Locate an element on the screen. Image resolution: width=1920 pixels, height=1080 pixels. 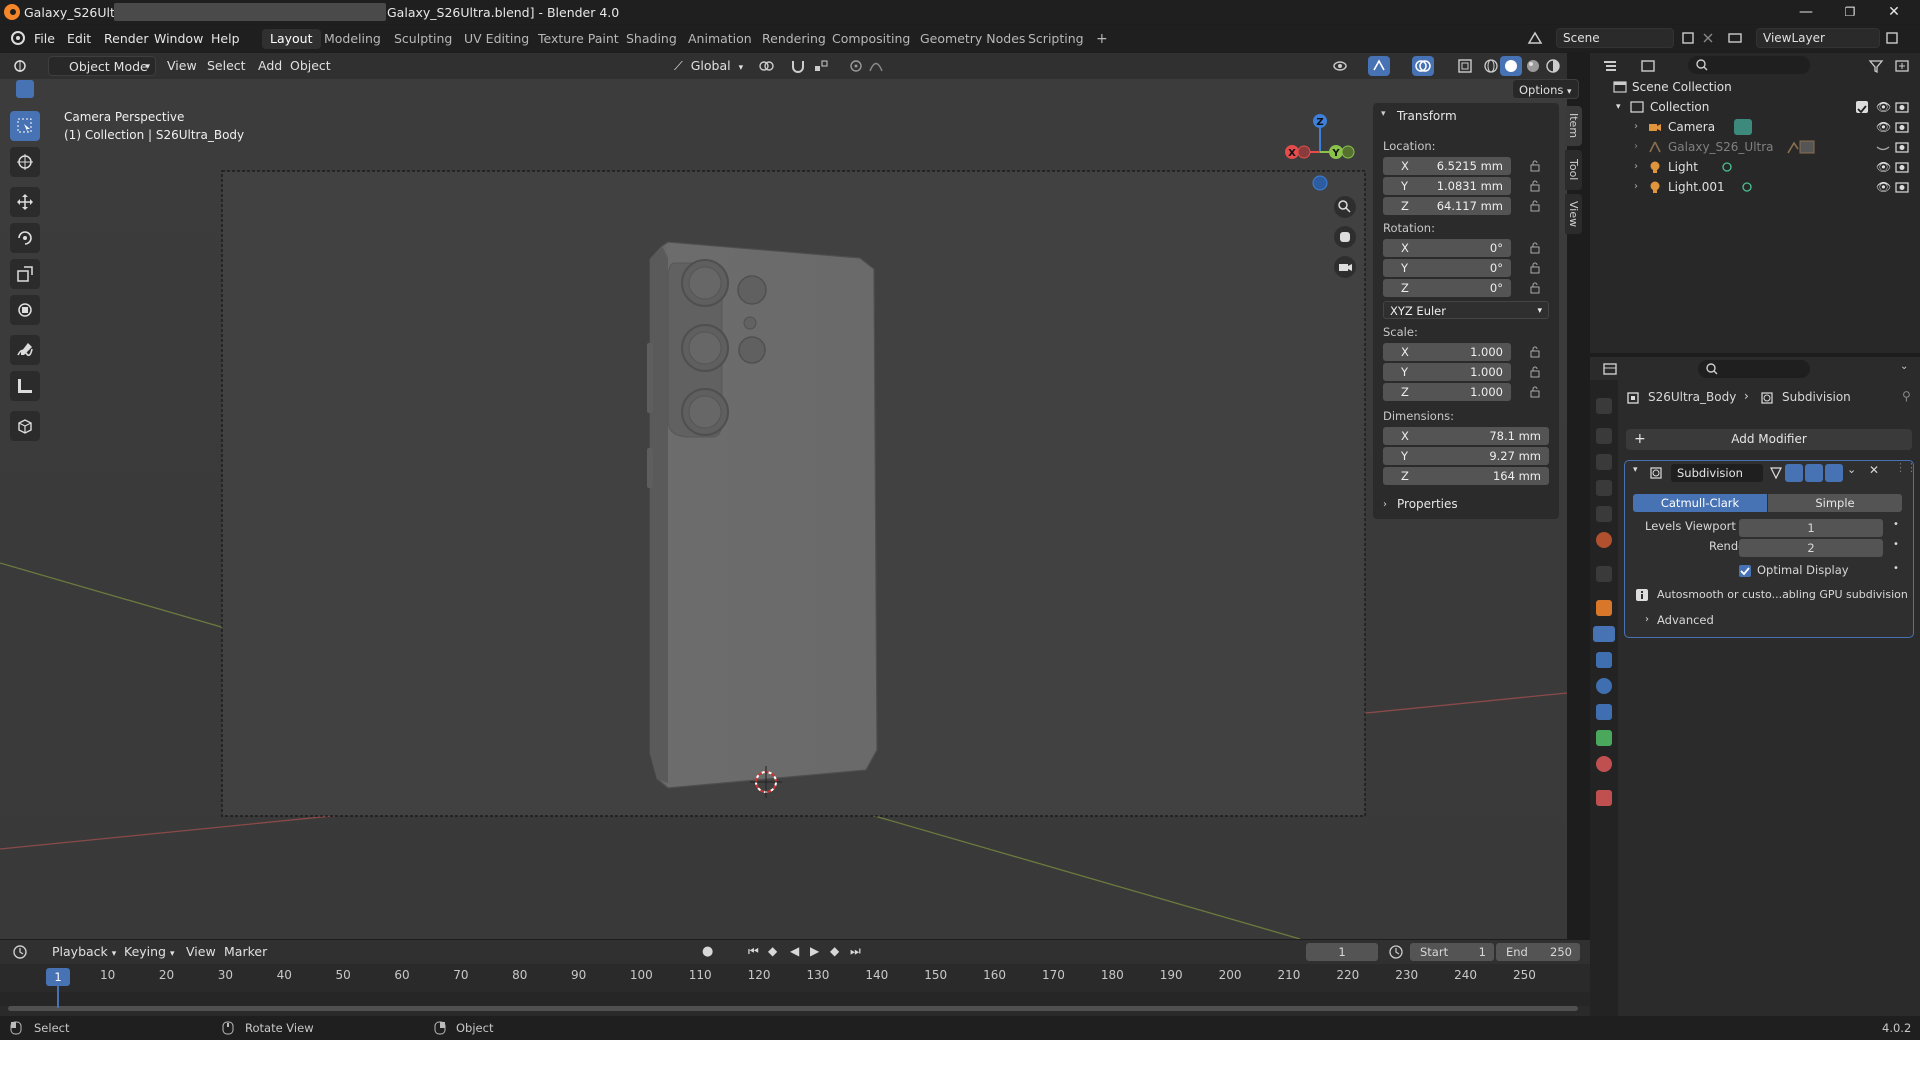
remove-modifier-icon: ✕ is located at coordinates (1874, 470).